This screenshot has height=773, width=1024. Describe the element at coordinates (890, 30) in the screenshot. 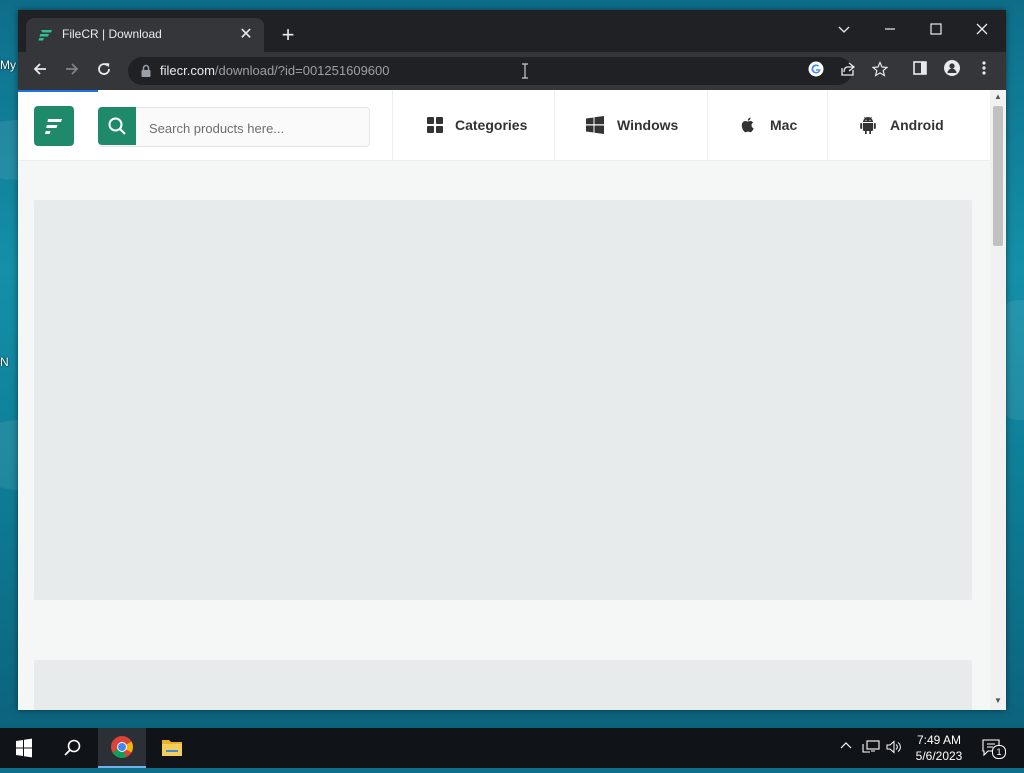

I see `minimize-icon` at that location.